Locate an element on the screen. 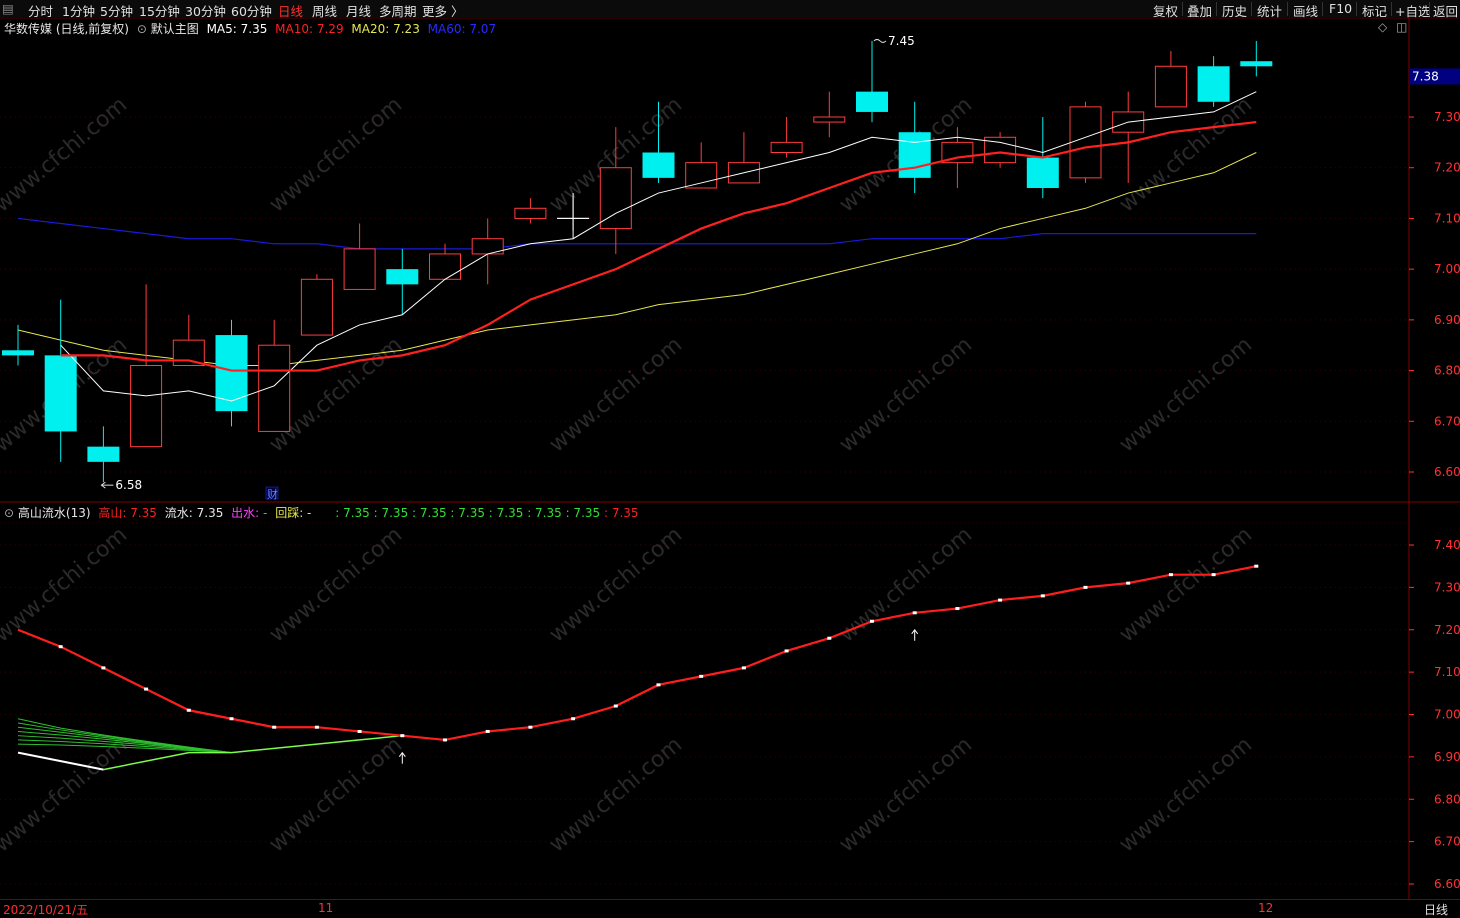  ma60-layer is located at coordinates (637, 233).